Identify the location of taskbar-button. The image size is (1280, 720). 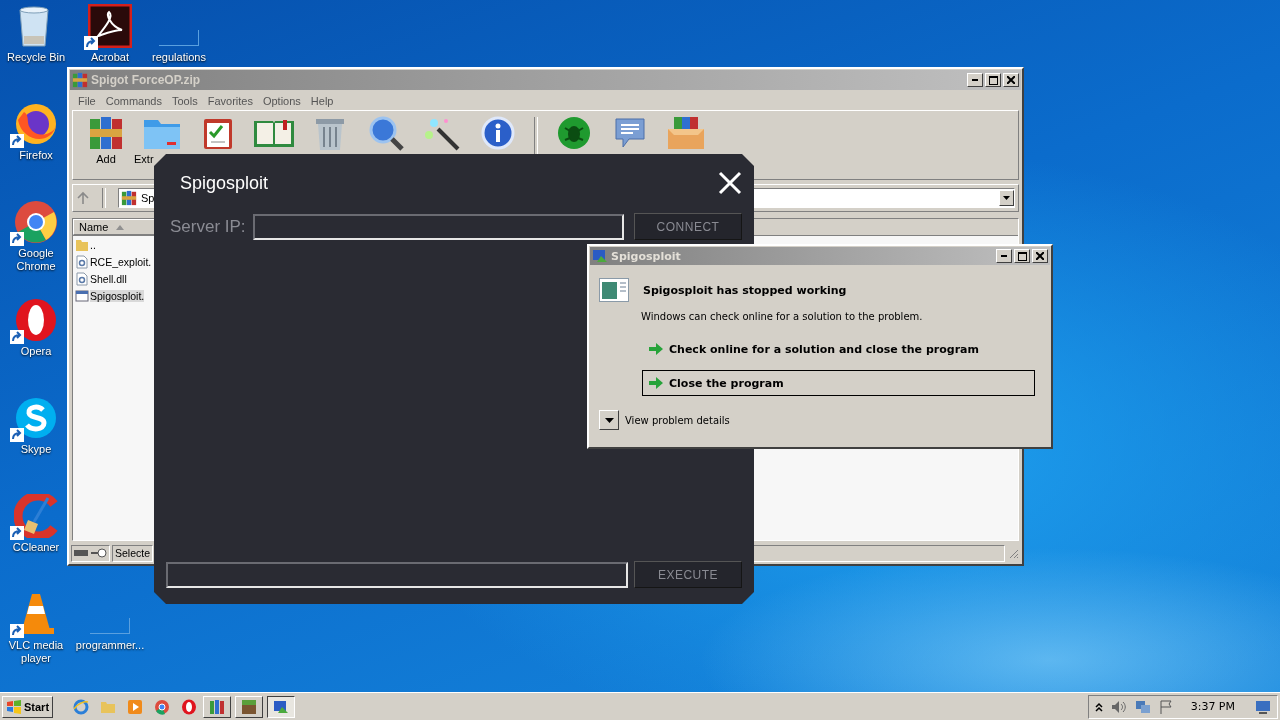
(281, 706).